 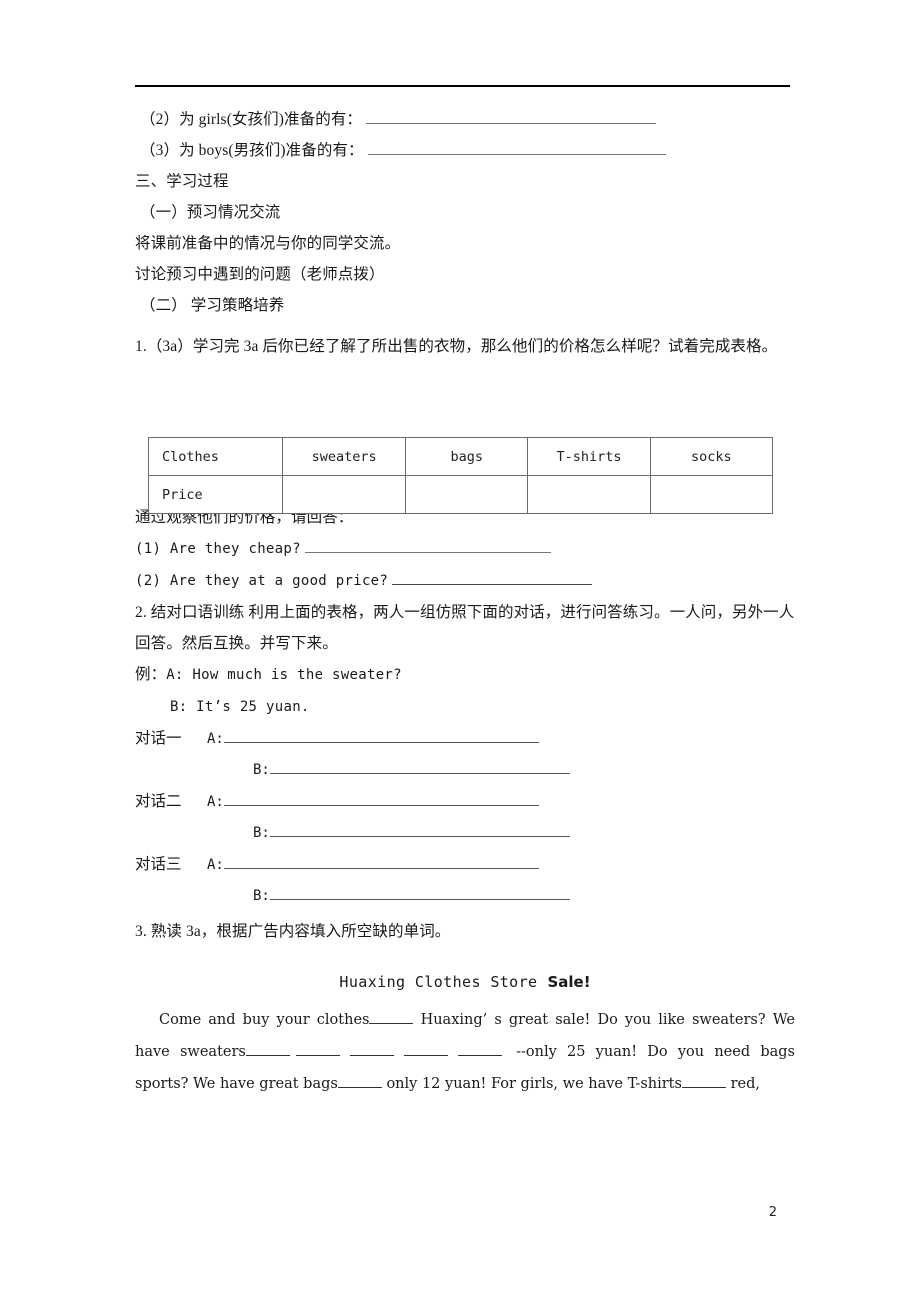 What do you see at coordinates (516, 148) in the screenshot?
I see `question-3-answer-blank` at bounding box center [516, 148].